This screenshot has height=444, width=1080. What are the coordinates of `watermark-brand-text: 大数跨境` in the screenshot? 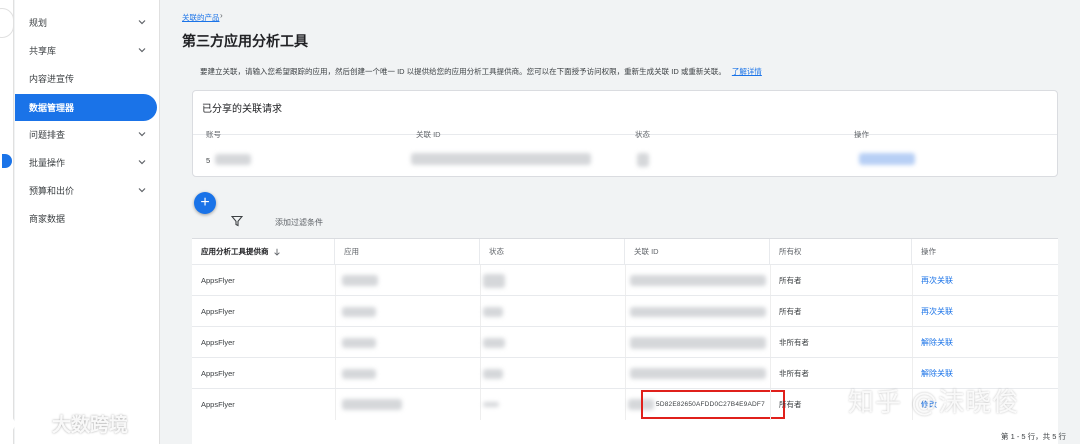 It's located at (90, 425).